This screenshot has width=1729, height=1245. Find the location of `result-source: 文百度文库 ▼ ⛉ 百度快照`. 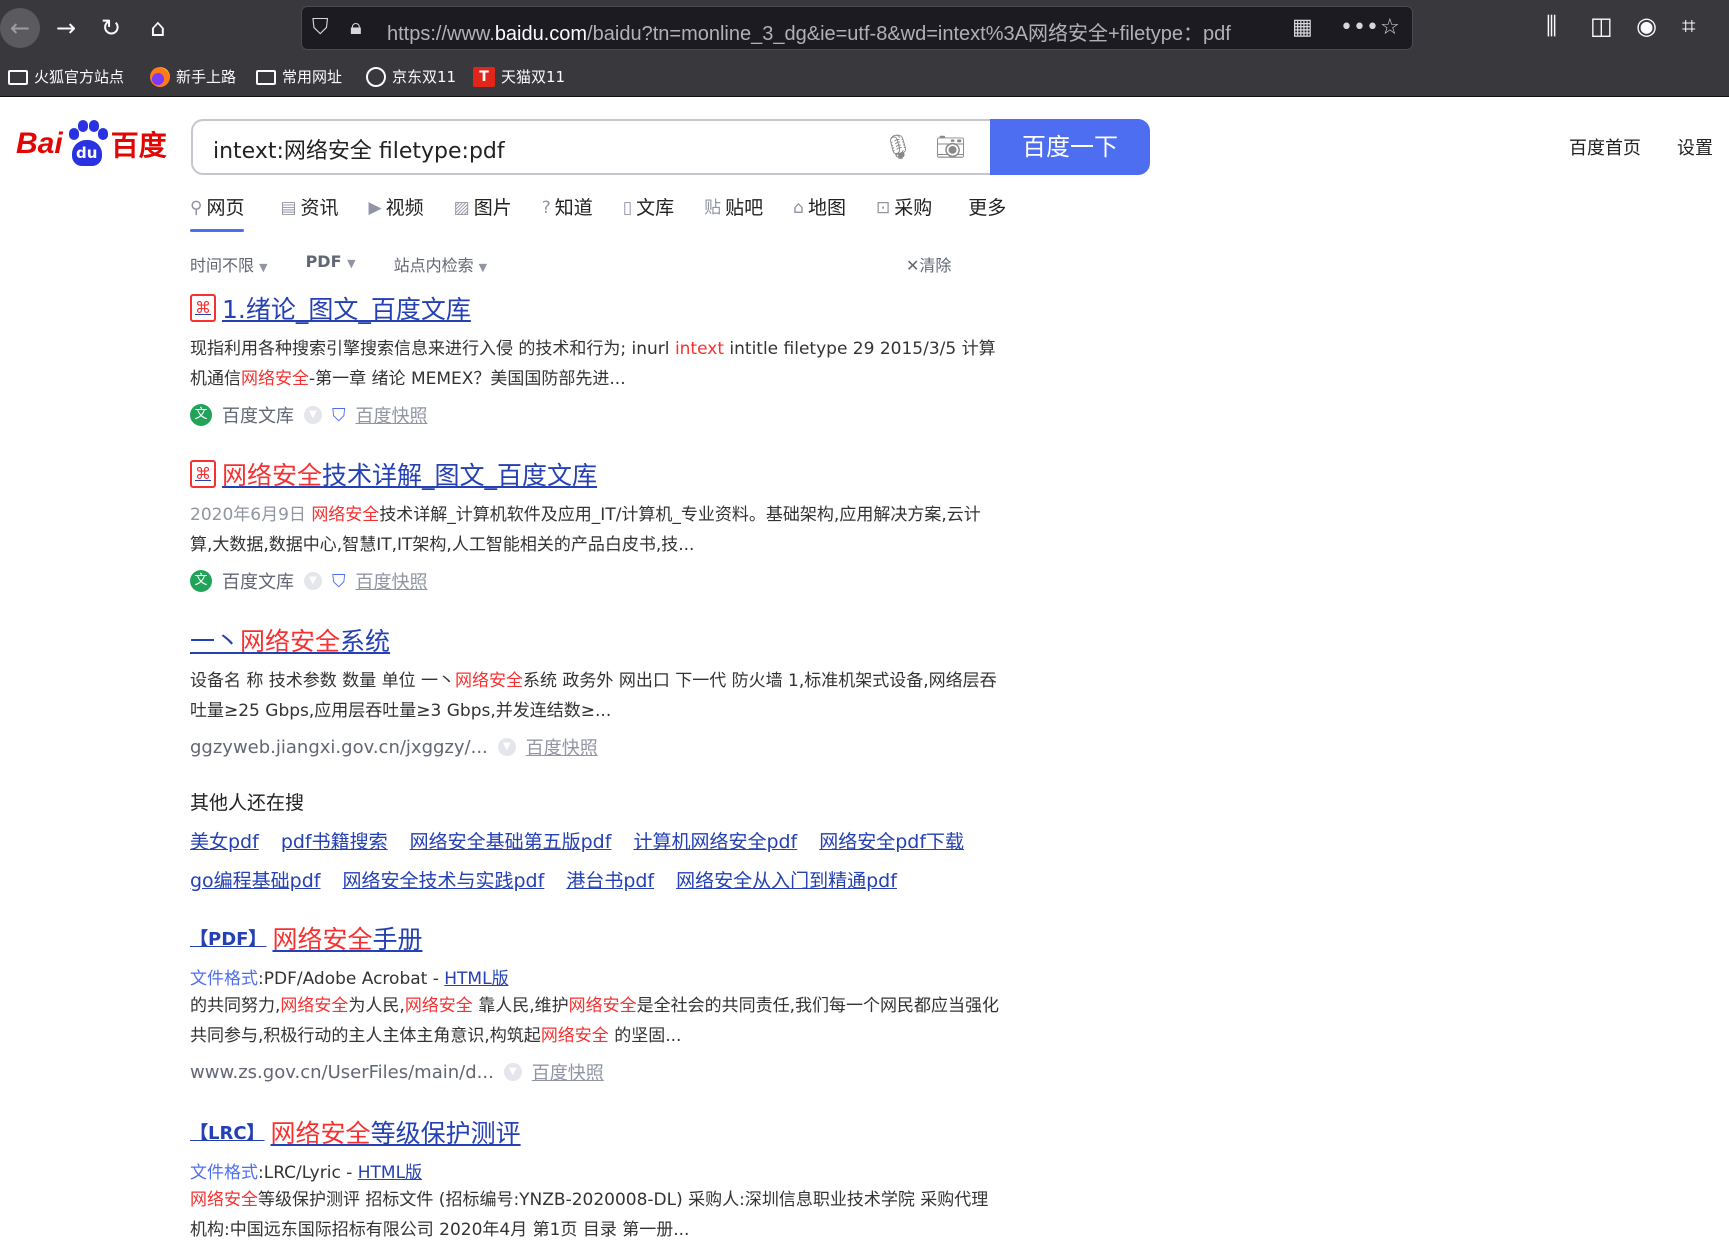

result-source: 文百度文库 ▼ ⛉ 百度快照 is located at coordinates (595, 415).